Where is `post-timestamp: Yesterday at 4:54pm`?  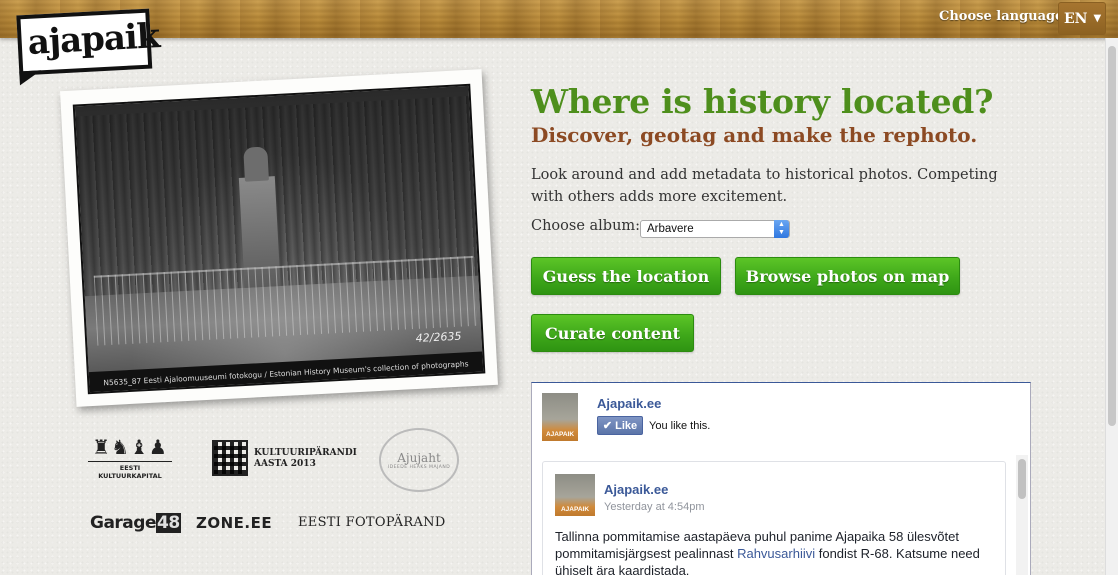 post-timestamp: Yesterday at 4:54pm is located at coordinates (654, 507).